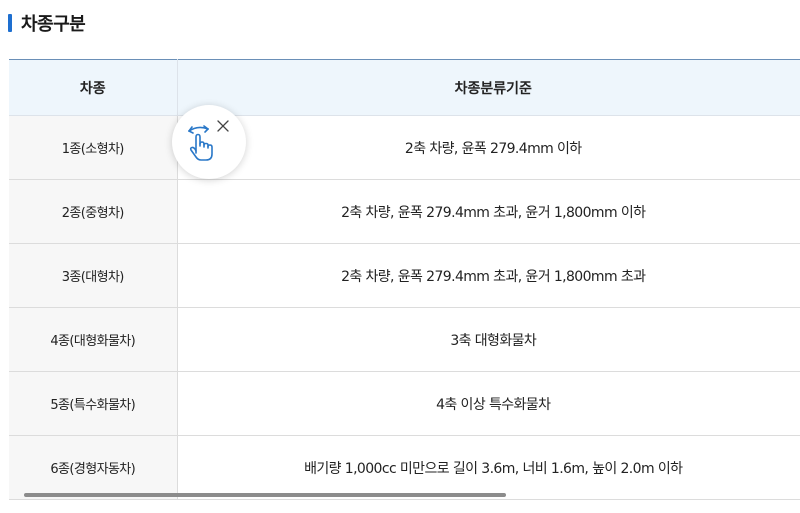 This screenshot has height=513, width=800. What do you see at coordinates (488, 211) in the screenshot?
I see `criteria-cell: 2축 차량, 윤폭 279.4mm 초과, 윤거 1,800mm 이하` at bounding box center [488, 211].